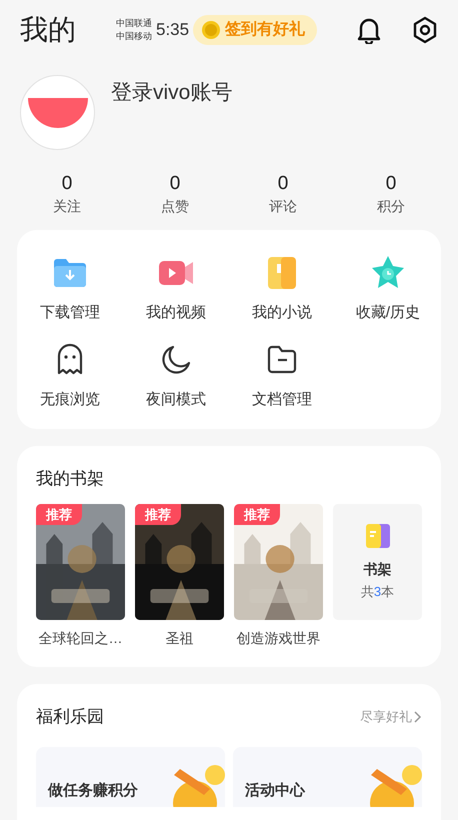  I want to click on carrier-name: 中国联通, so click(134, 23).